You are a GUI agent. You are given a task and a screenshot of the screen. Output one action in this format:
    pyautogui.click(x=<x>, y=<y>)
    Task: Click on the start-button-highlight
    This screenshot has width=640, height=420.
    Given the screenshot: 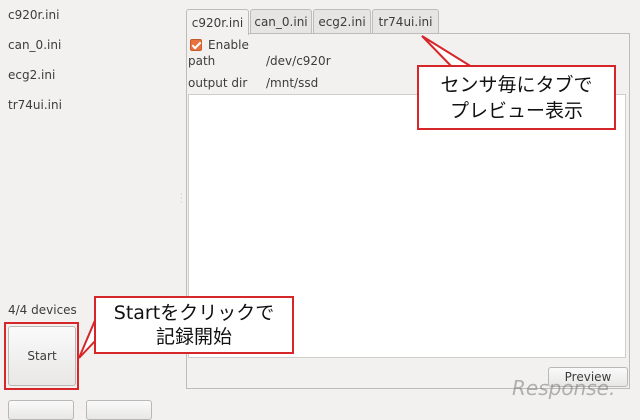 What is the action you would take?
    pyautogui.click(x=41, y=356)
    